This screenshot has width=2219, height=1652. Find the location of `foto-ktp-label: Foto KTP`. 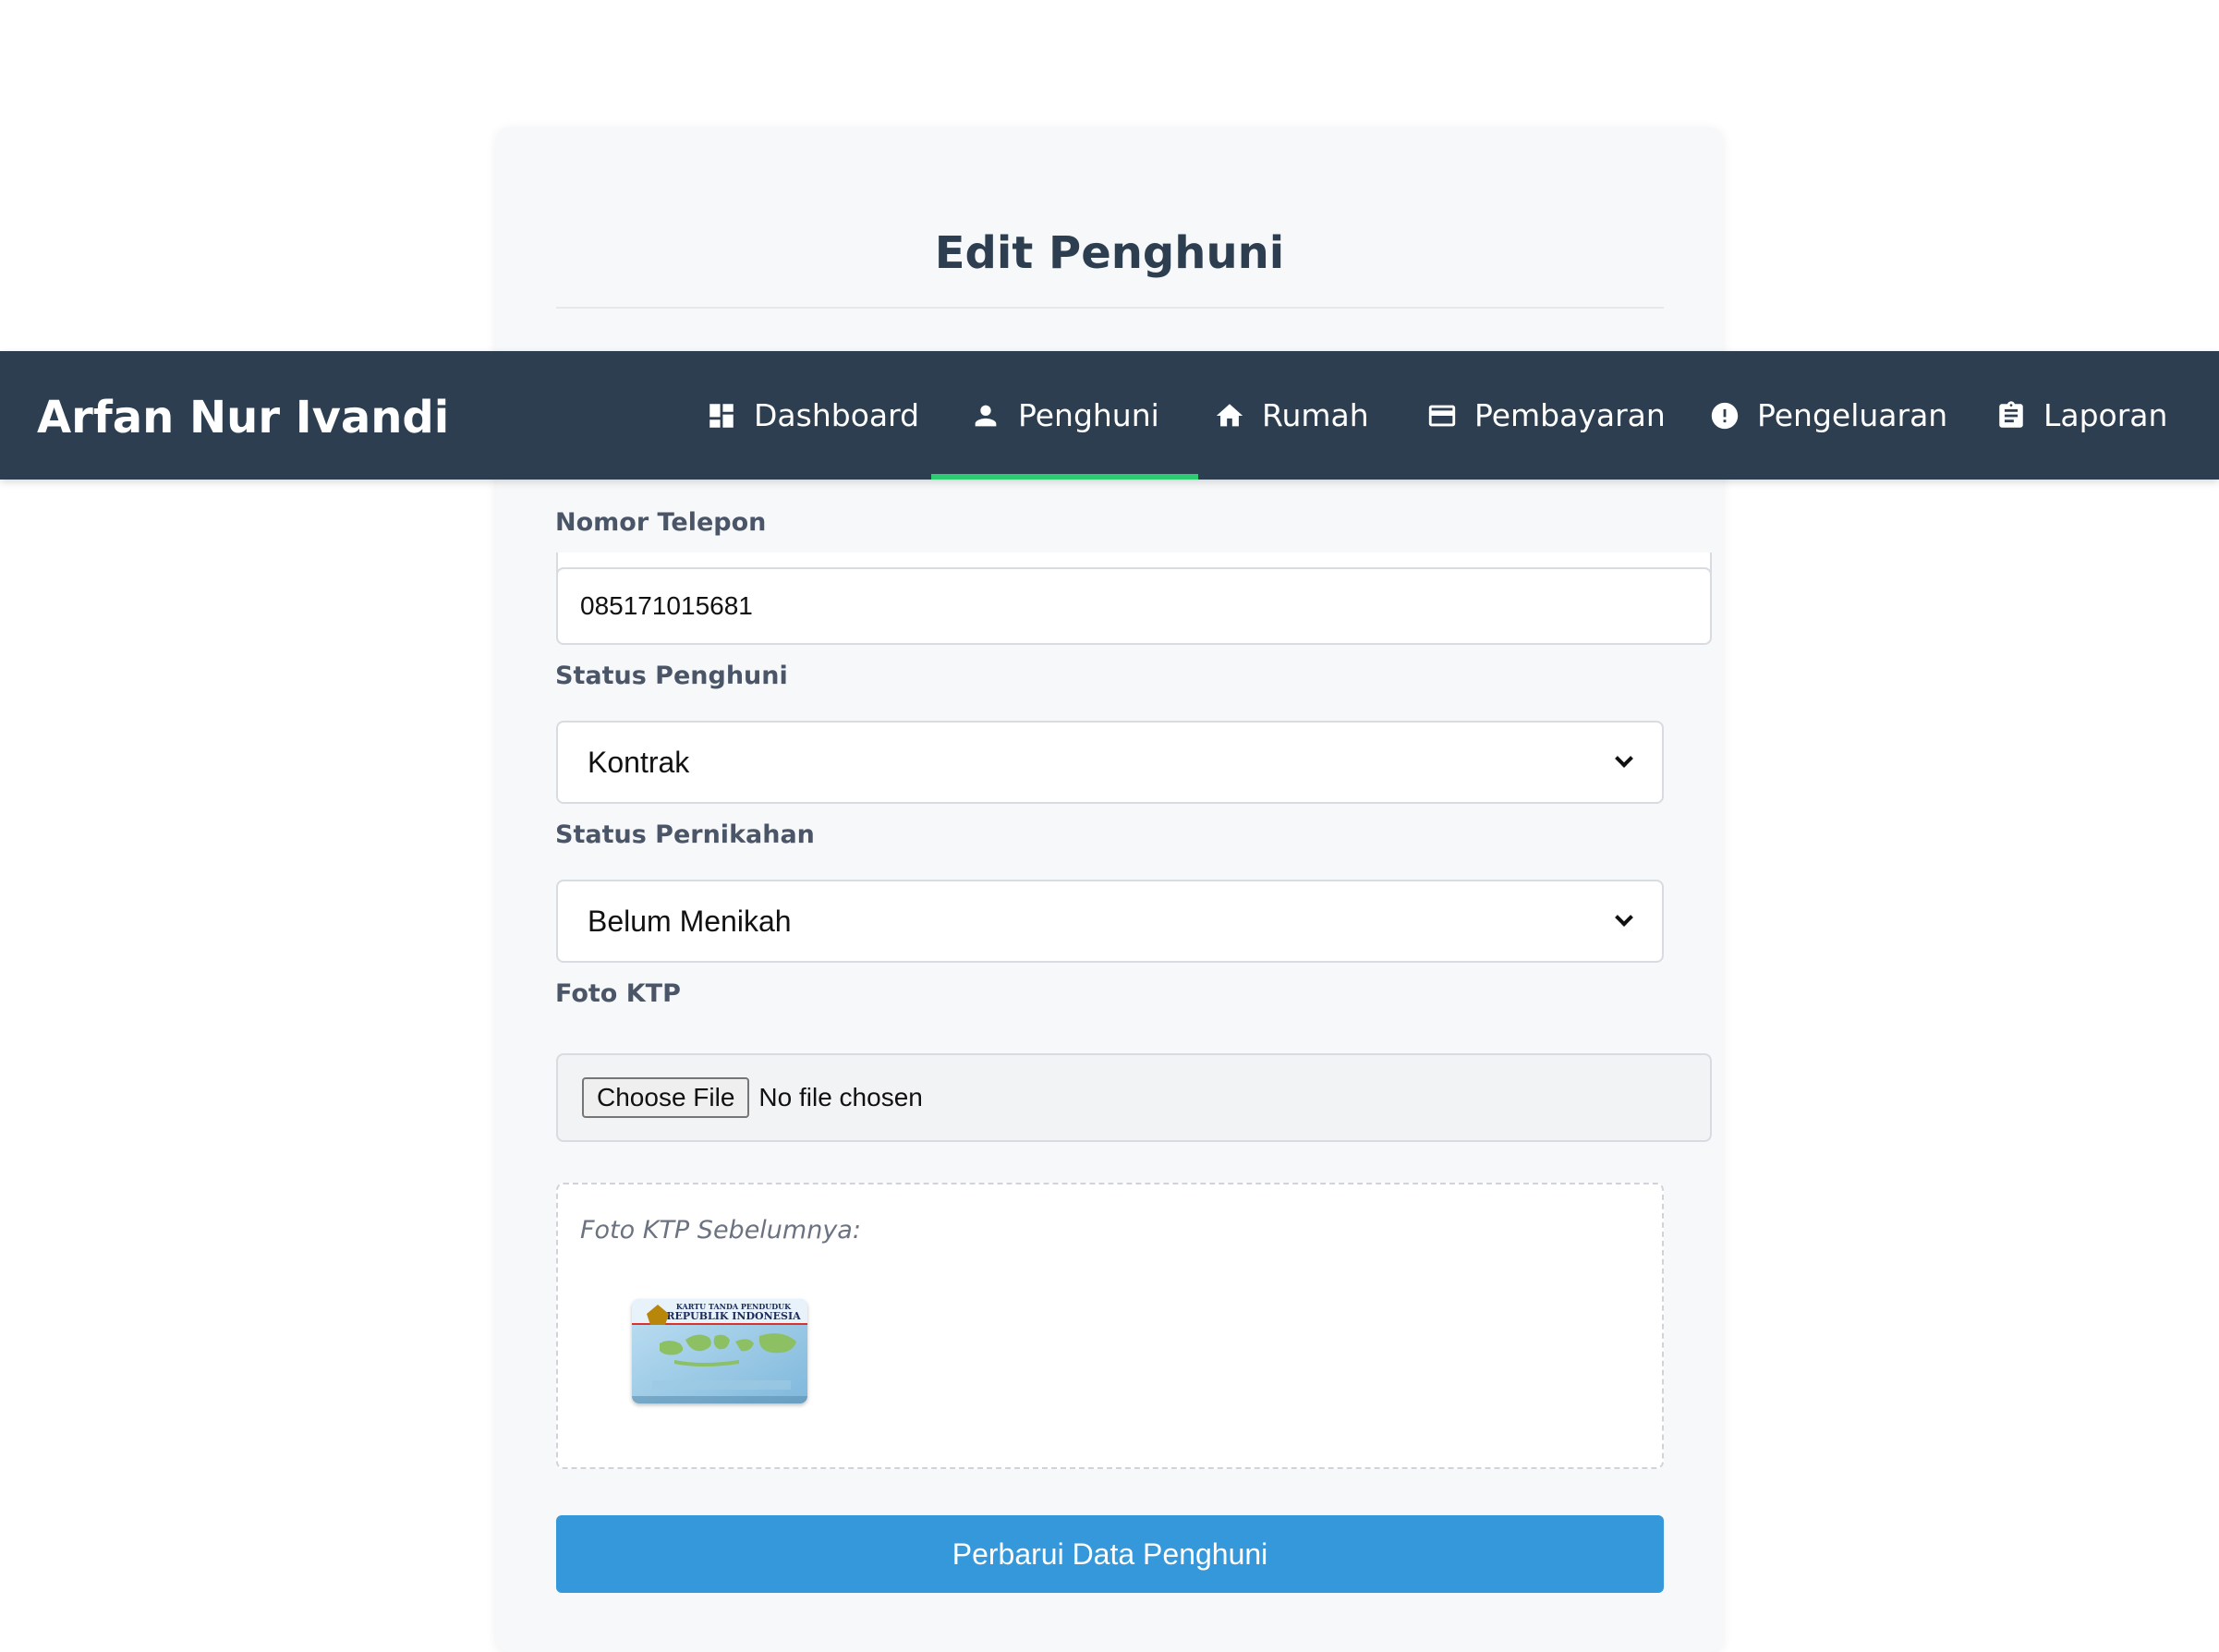

foto-ktp-label: Foto KTP is located at coordinates (618, 993).